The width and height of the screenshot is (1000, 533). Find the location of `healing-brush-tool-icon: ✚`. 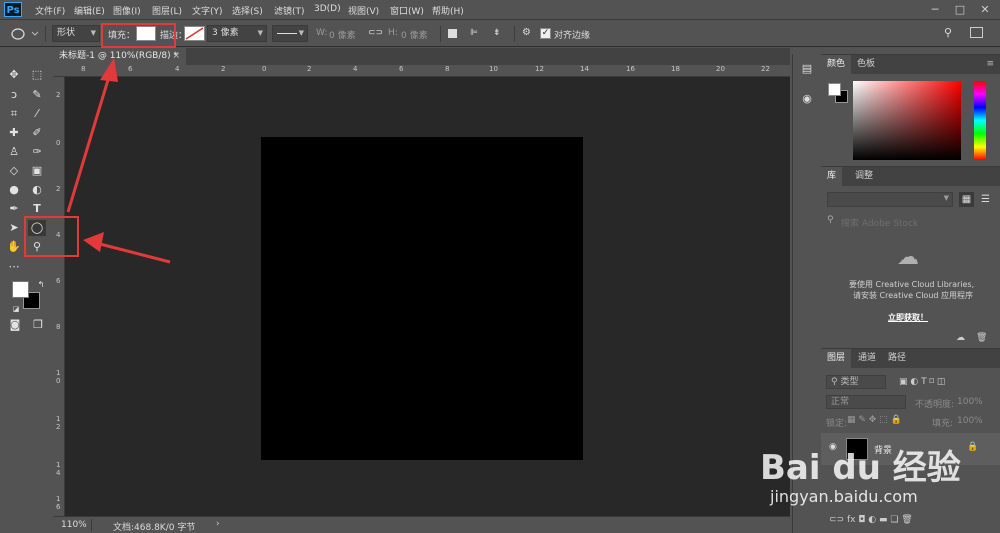

healing-brush-tool-icon: ✚ is located at coordinates (14, 133).